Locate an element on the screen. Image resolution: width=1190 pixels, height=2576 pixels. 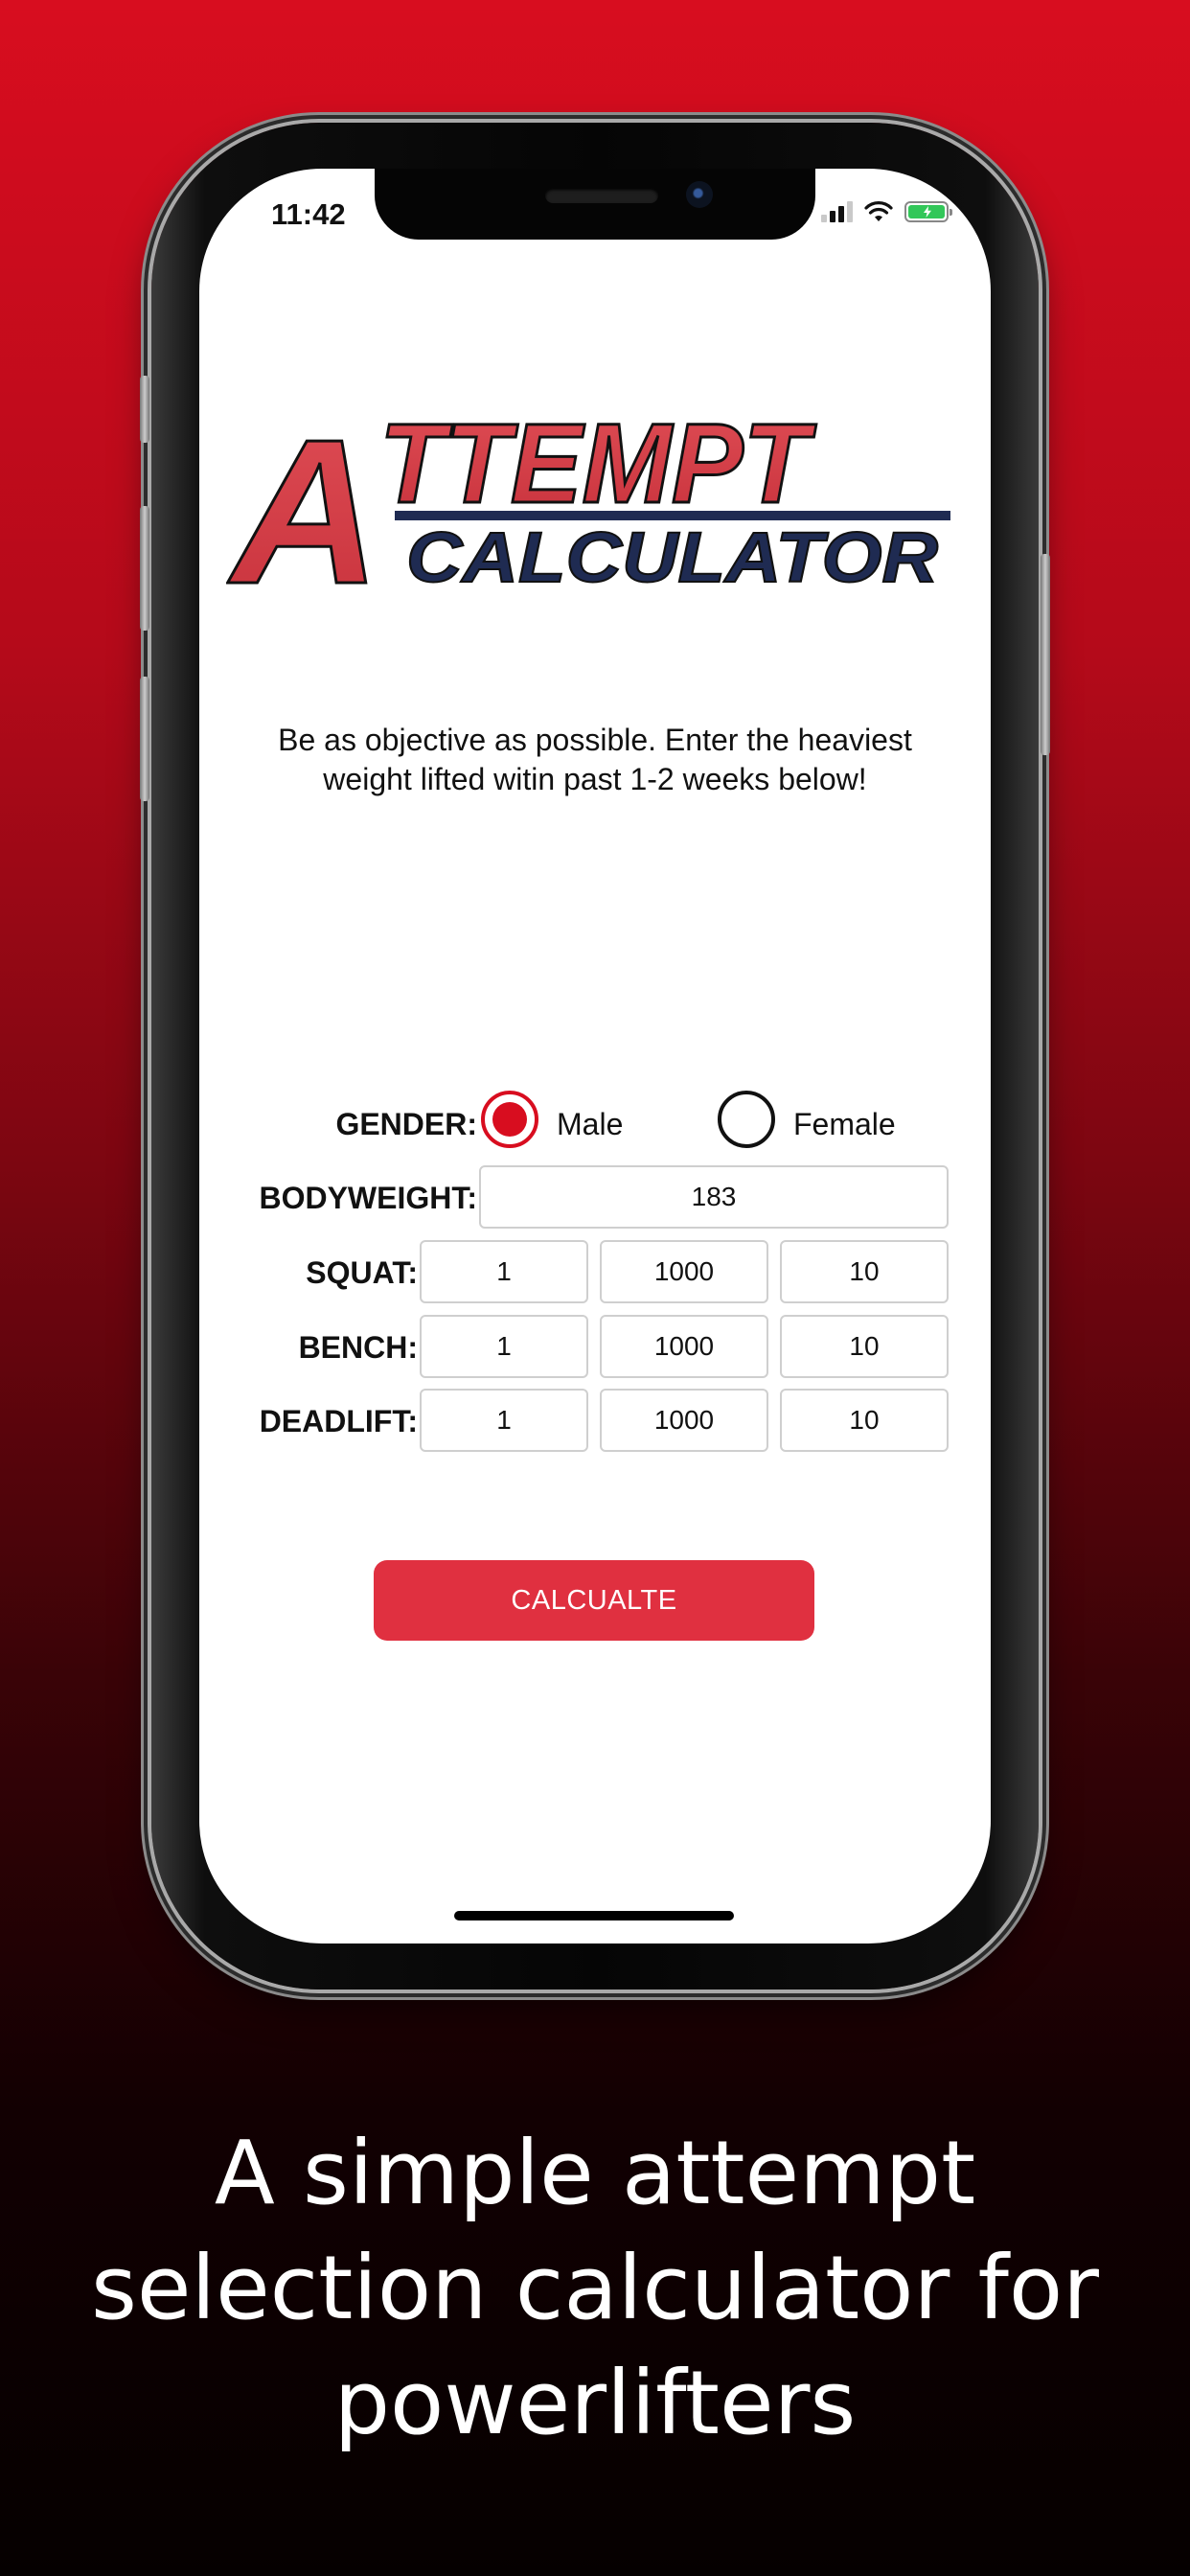
bodyweight-label: BODYWEIGHT: is located at coordinates (368, 1198).